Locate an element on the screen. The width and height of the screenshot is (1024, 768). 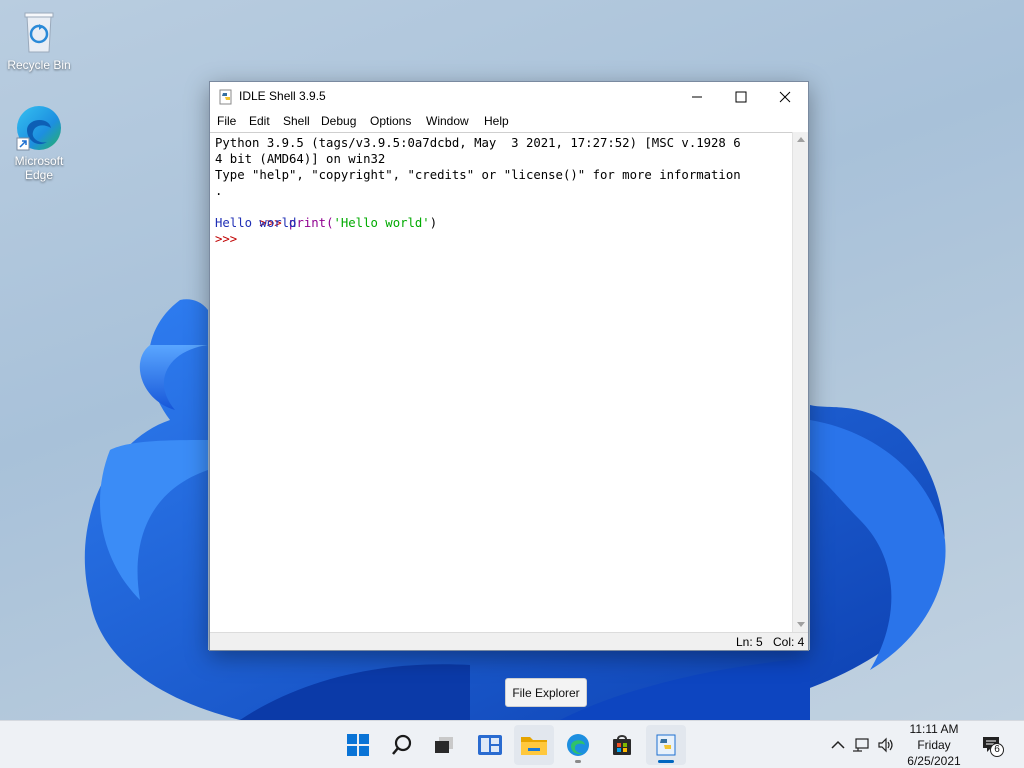
widgets-button is located at coordinates (490, 745).